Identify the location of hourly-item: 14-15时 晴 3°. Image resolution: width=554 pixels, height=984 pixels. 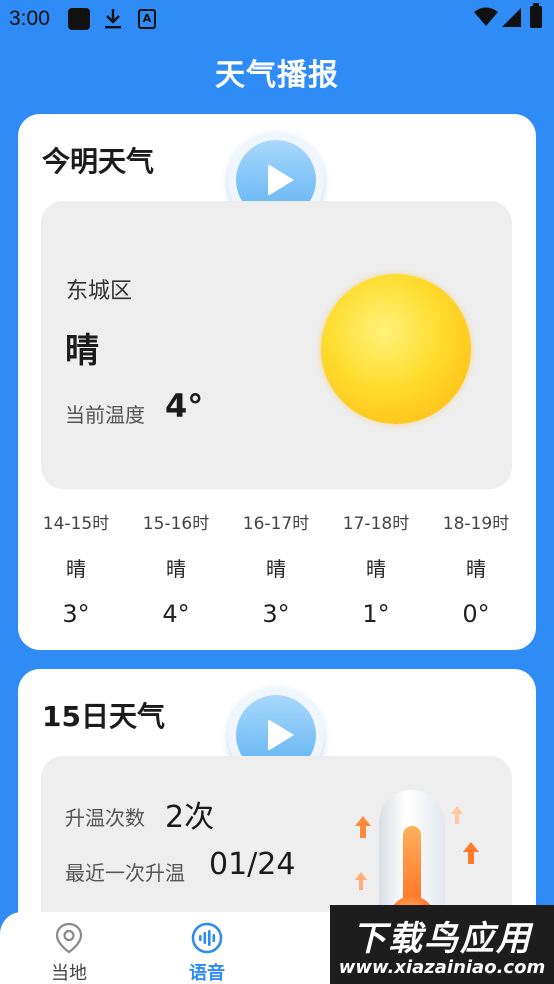
(76, 568).